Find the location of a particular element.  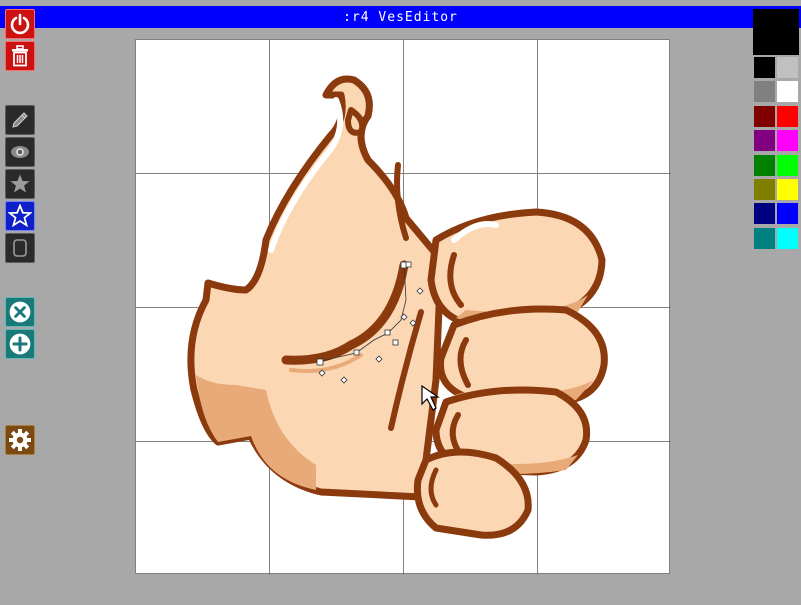

title-bar: :r4 VesEditor is located at coordinates (400, 17).